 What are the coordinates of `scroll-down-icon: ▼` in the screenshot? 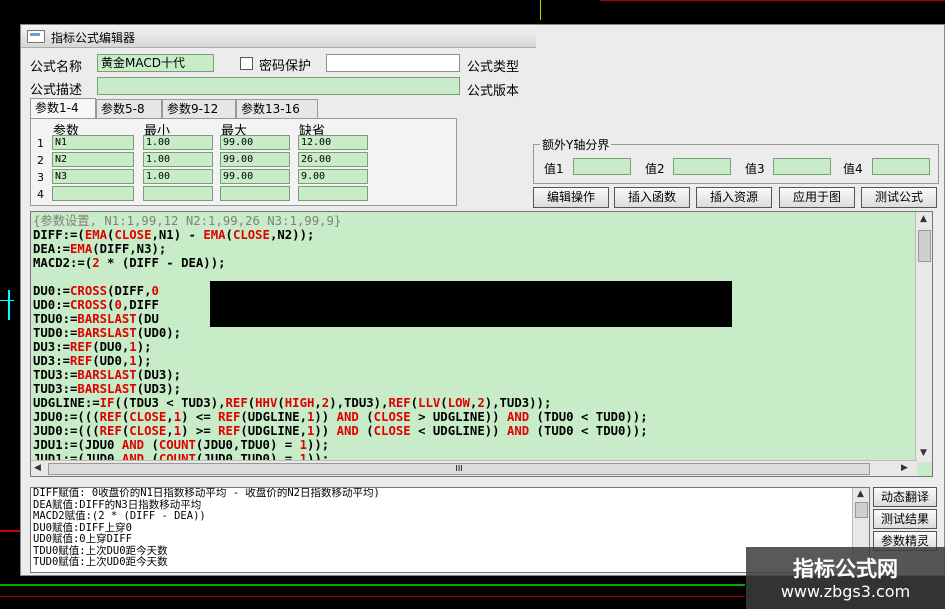 It's located at (923, 453).